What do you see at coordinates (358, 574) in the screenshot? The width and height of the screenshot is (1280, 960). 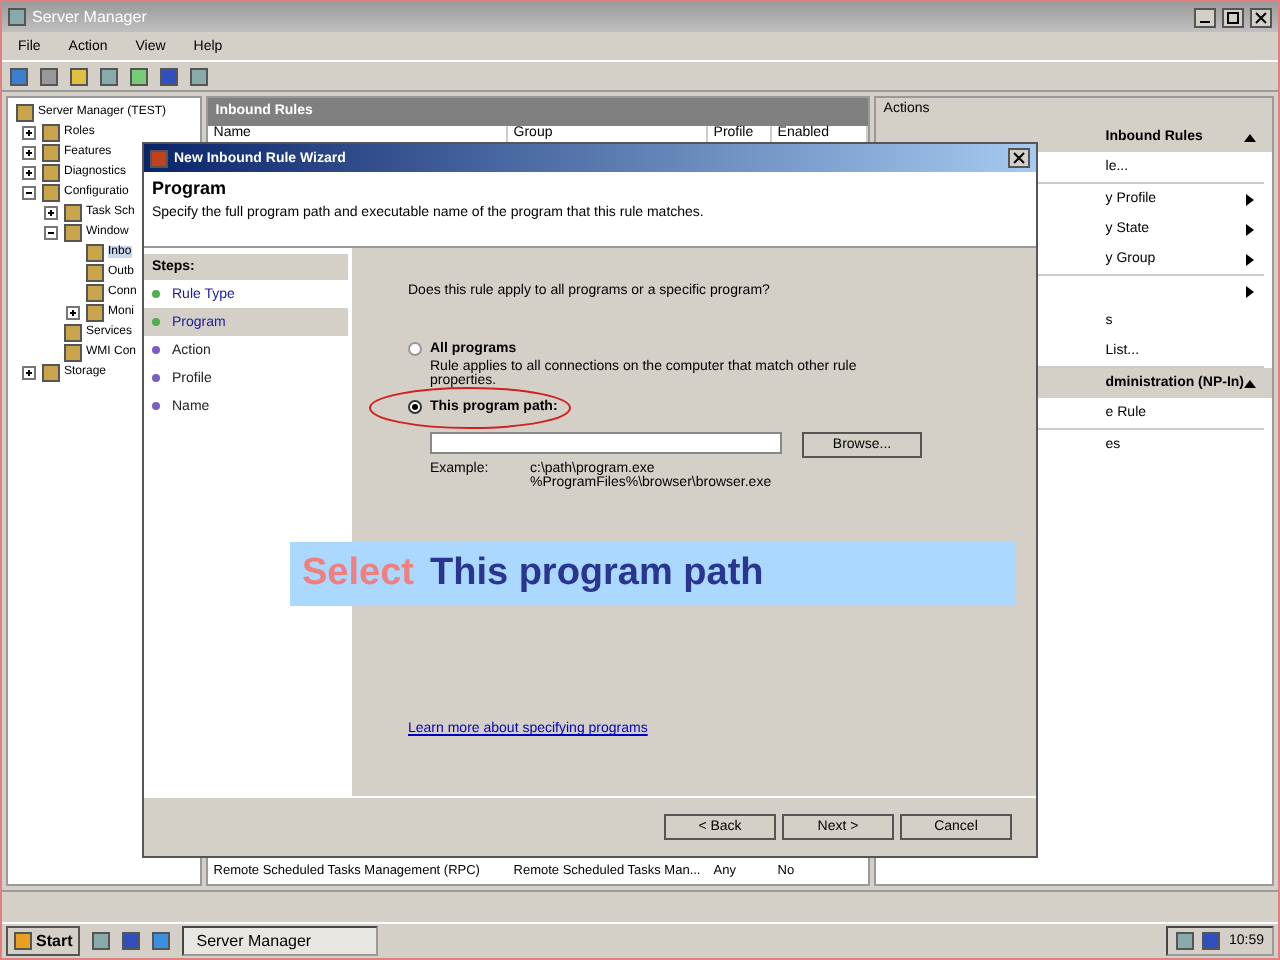 I see `callout-lead: Select` at bounding box center [358, 574].